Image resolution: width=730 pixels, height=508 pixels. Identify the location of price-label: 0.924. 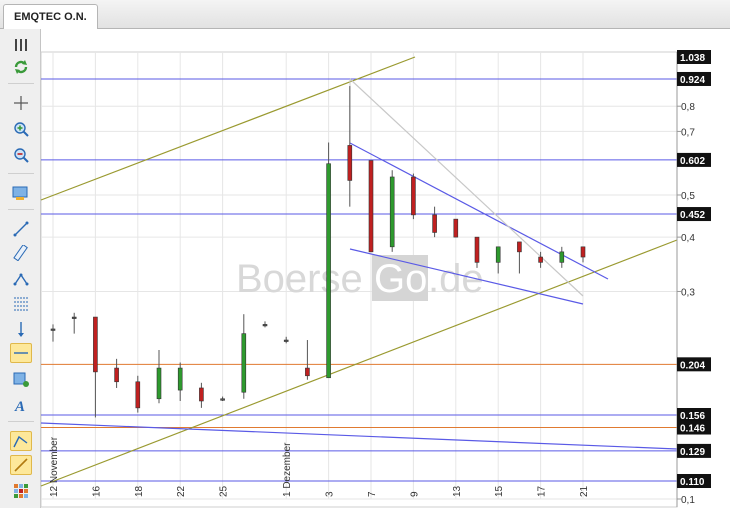
(694, 78).